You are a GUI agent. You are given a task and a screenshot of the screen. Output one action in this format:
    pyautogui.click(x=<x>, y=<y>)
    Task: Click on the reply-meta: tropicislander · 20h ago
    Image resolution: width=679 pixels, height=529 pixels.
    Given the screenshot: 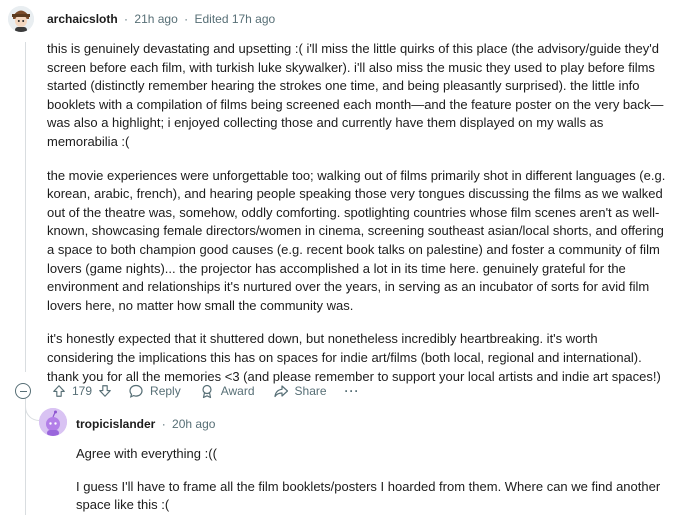 What is the action you would take?
    pyautogui.click(x=146, y=424)
    